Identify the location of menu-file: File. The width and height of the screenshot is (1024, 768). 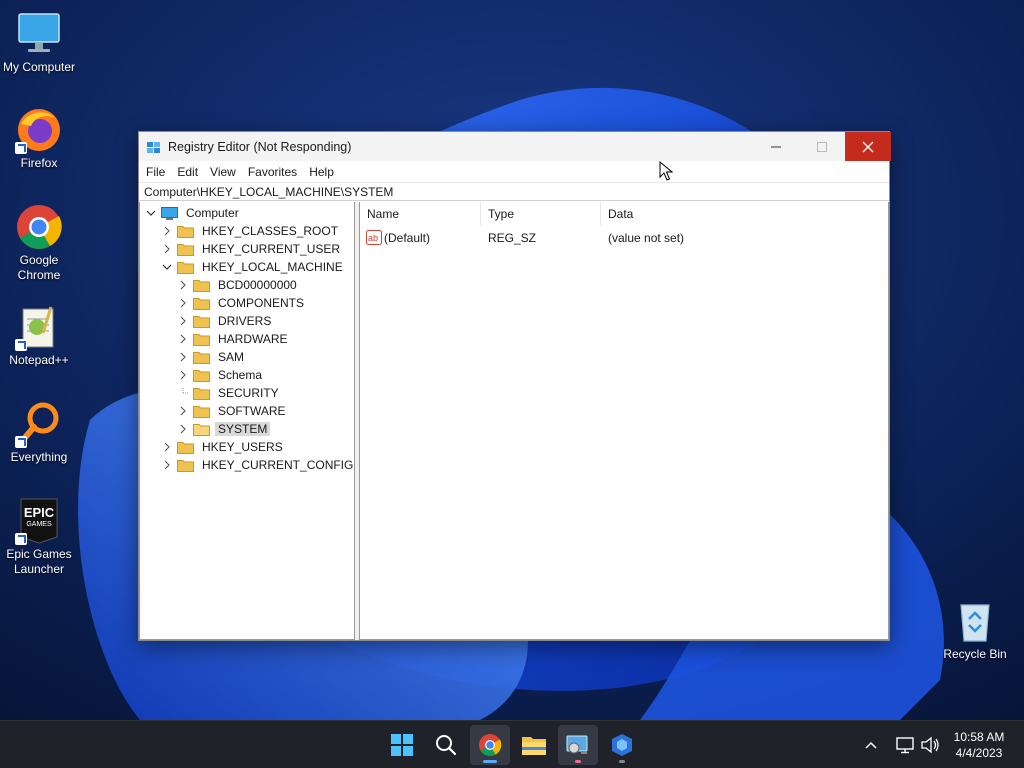
(157, 172).